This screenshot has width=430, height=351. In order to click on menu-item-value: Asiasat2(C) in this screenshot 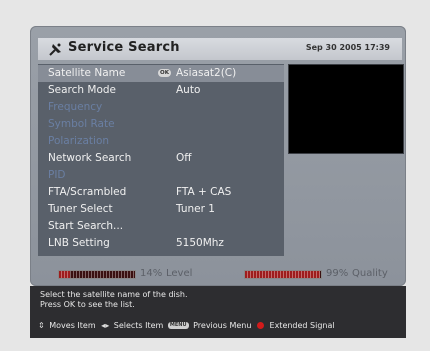, I will do `click(206, 73)`.